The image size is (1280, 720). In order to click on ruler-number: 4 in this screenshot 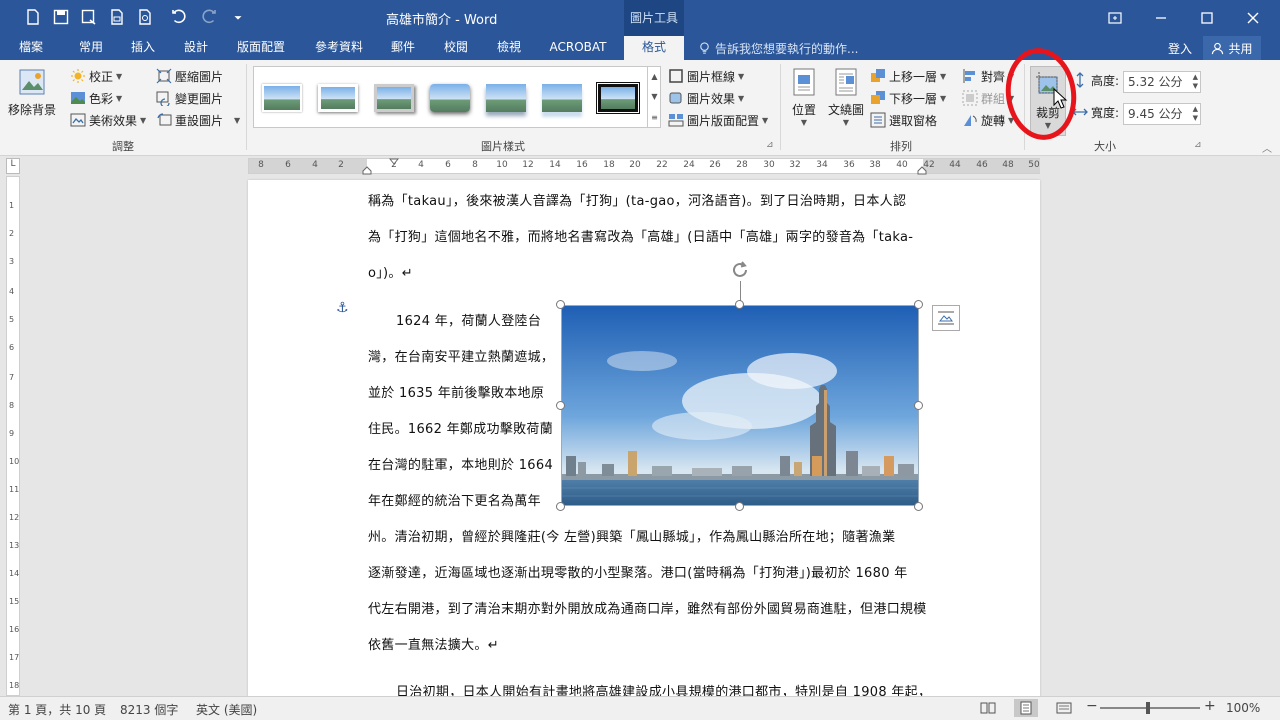, I will do `click(315, 165)`.